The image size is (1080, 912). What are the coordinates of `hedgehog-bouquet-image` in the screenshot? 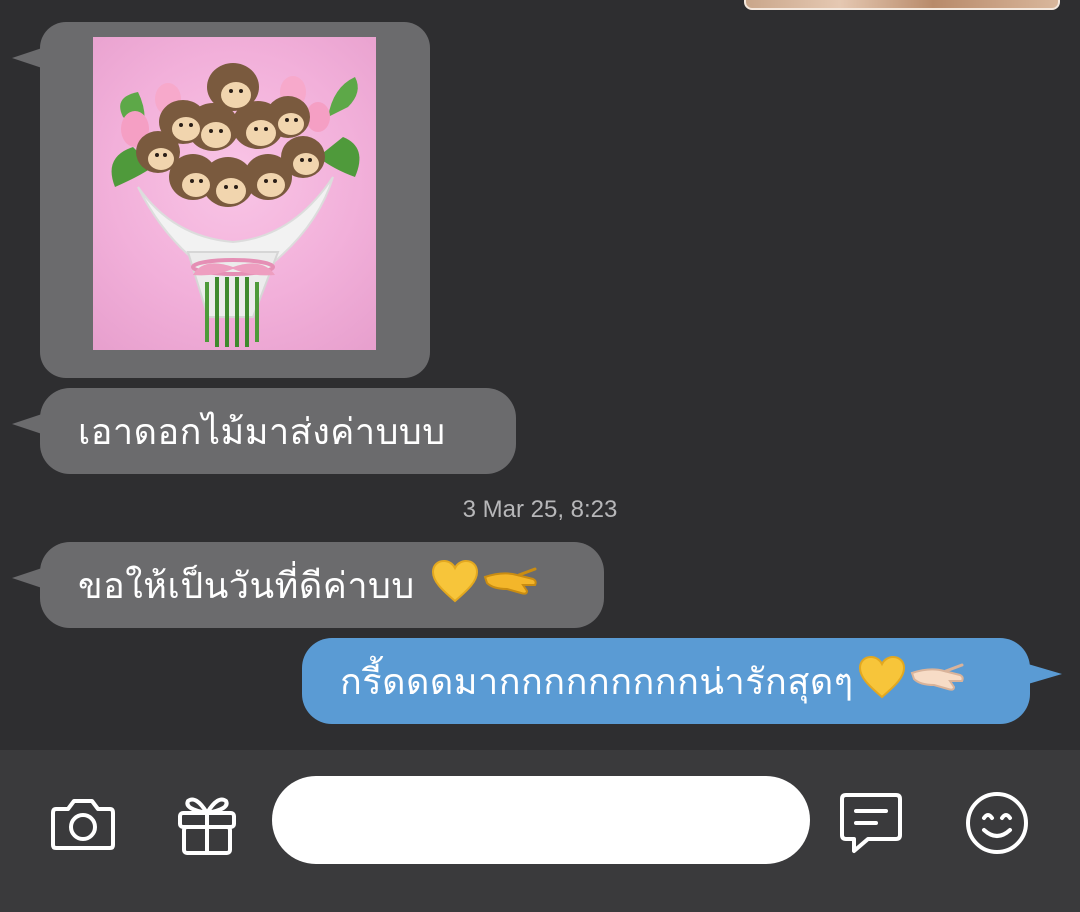 It's located at (234, 193).